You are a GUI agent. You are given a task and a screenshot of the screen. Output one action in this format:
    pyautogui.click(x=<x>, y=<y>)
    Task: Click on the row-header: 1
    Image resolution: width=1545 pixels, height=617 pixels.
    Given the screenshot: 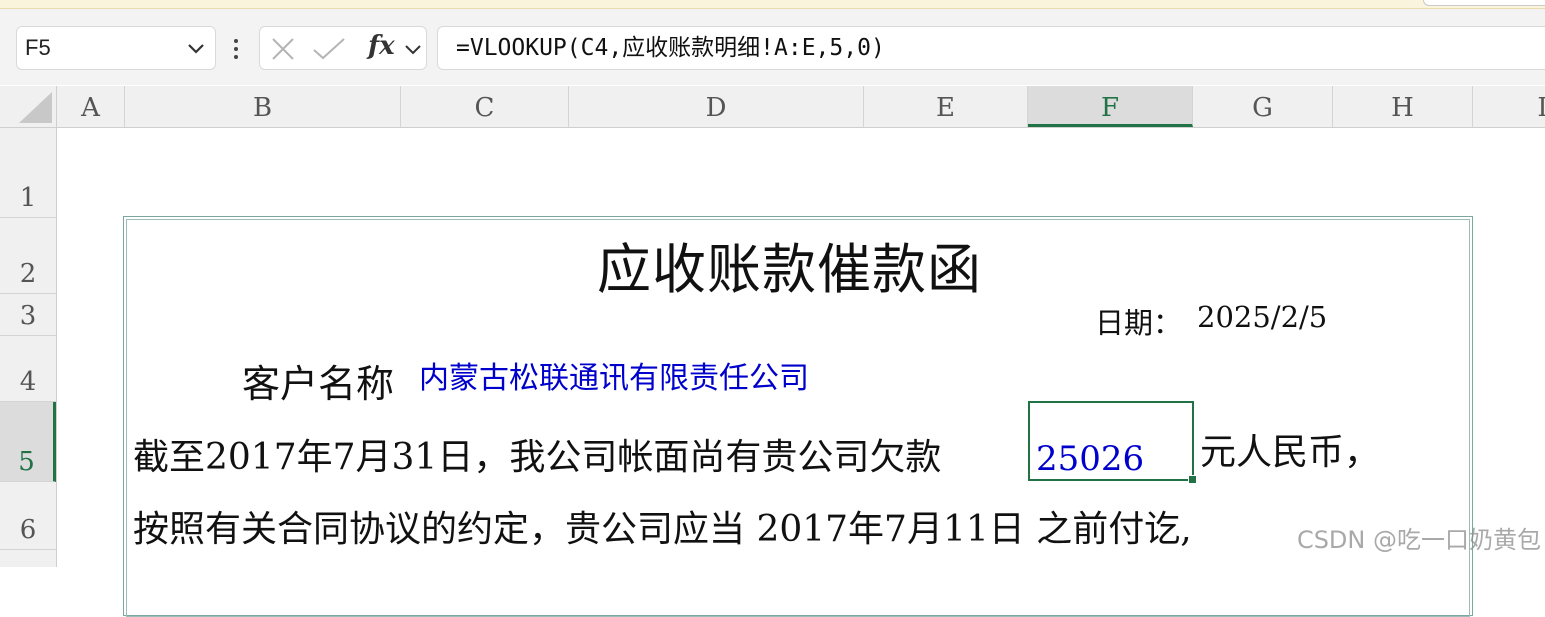 What is the action you would take?
    pyautogui.click(x=28, y=173)
    